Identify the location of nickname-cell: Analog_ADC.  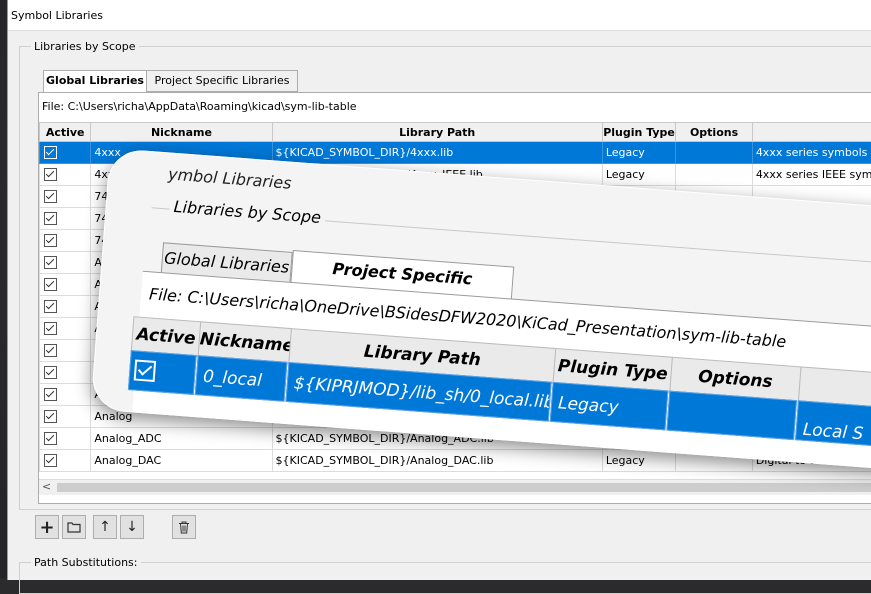
(181, 439).